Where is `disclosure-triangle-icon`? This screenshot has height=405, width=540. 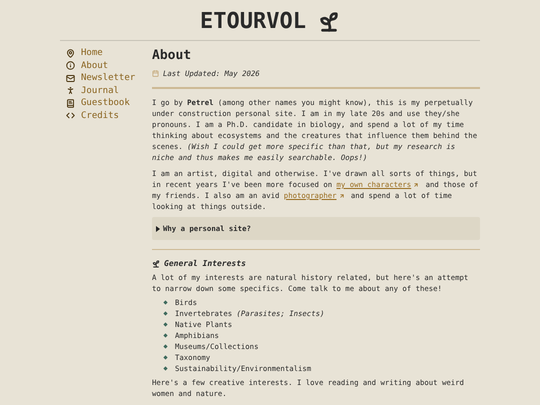
disclosure-triangle-icon is located at coordinates (158, 229).